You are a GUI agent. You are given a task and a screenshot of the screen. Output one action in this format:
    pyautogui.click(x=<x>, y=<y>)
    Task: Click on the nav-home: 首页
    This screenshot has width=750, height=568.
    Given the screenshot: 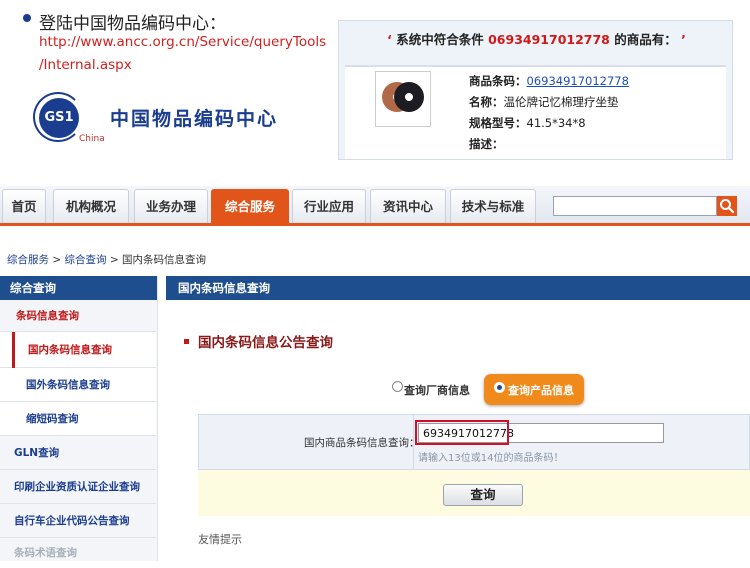 What is the action you would take?
    pyautogui.click(x=24, y=206)
    